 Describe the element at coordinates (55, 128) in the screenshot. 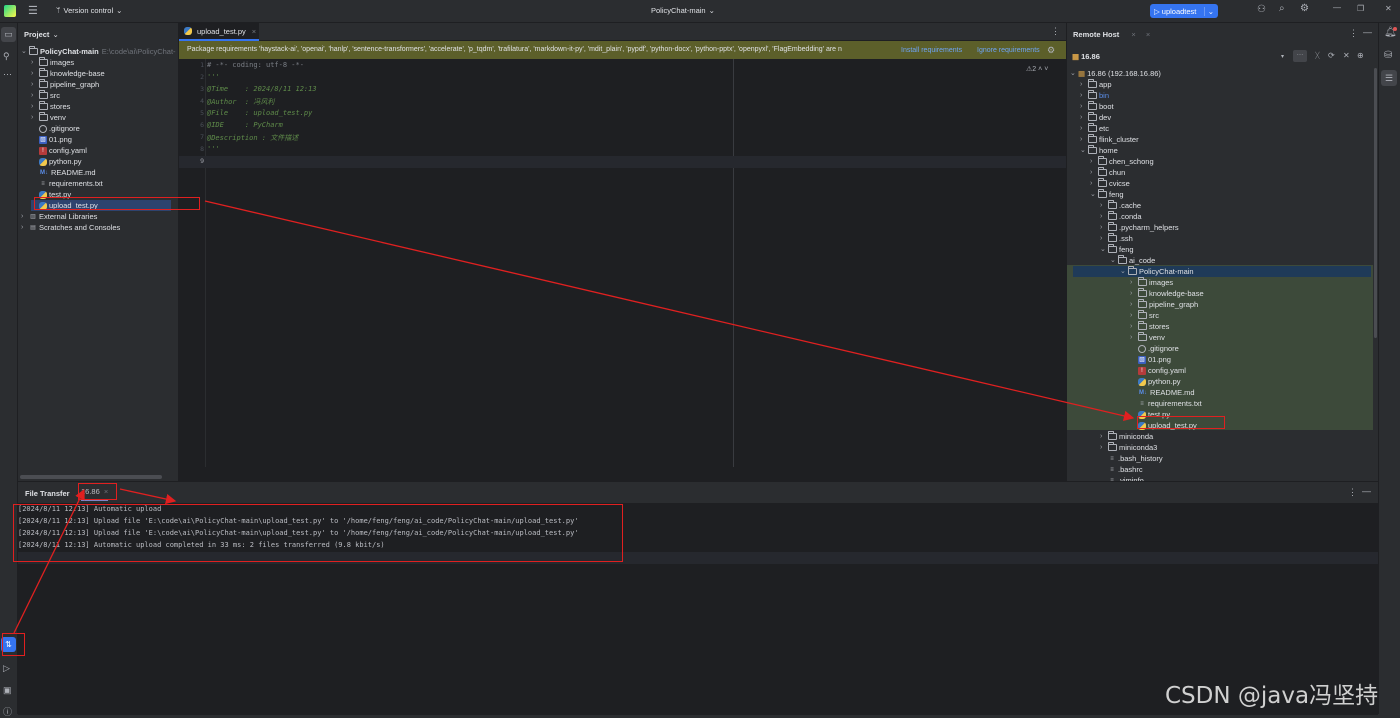

I see `project-tree-item: .gitignore` at that location.